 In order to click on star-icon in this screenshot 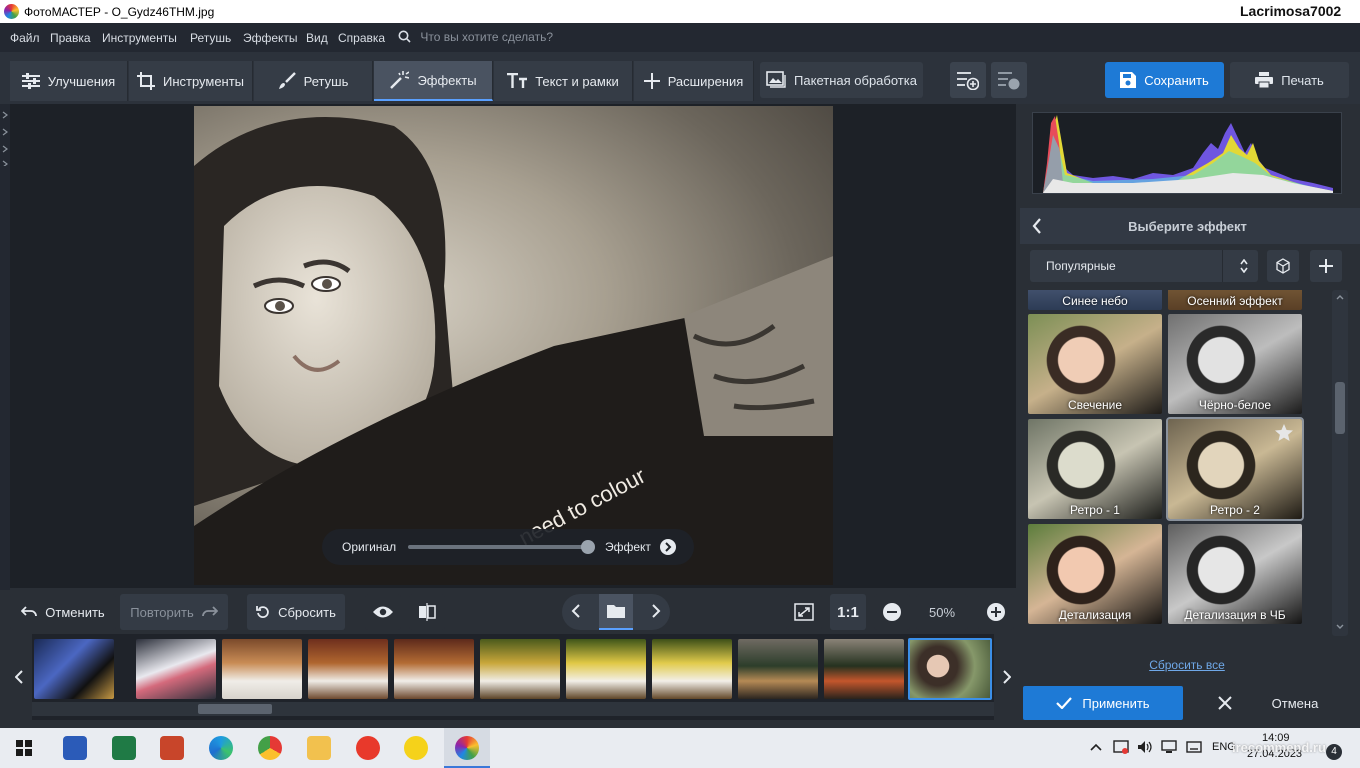, I will do `click(1284, 433)`.